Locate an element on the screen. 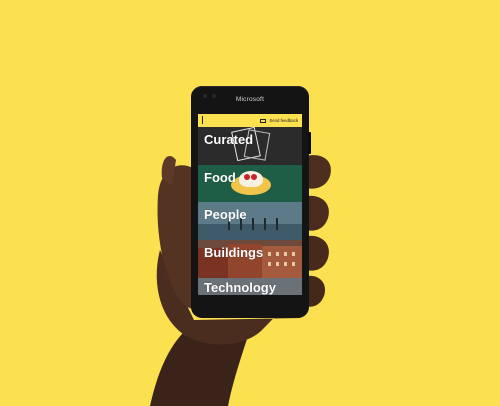 This screenshot has width=500, height=406. category-label: People is located at coordinates (225, 214).